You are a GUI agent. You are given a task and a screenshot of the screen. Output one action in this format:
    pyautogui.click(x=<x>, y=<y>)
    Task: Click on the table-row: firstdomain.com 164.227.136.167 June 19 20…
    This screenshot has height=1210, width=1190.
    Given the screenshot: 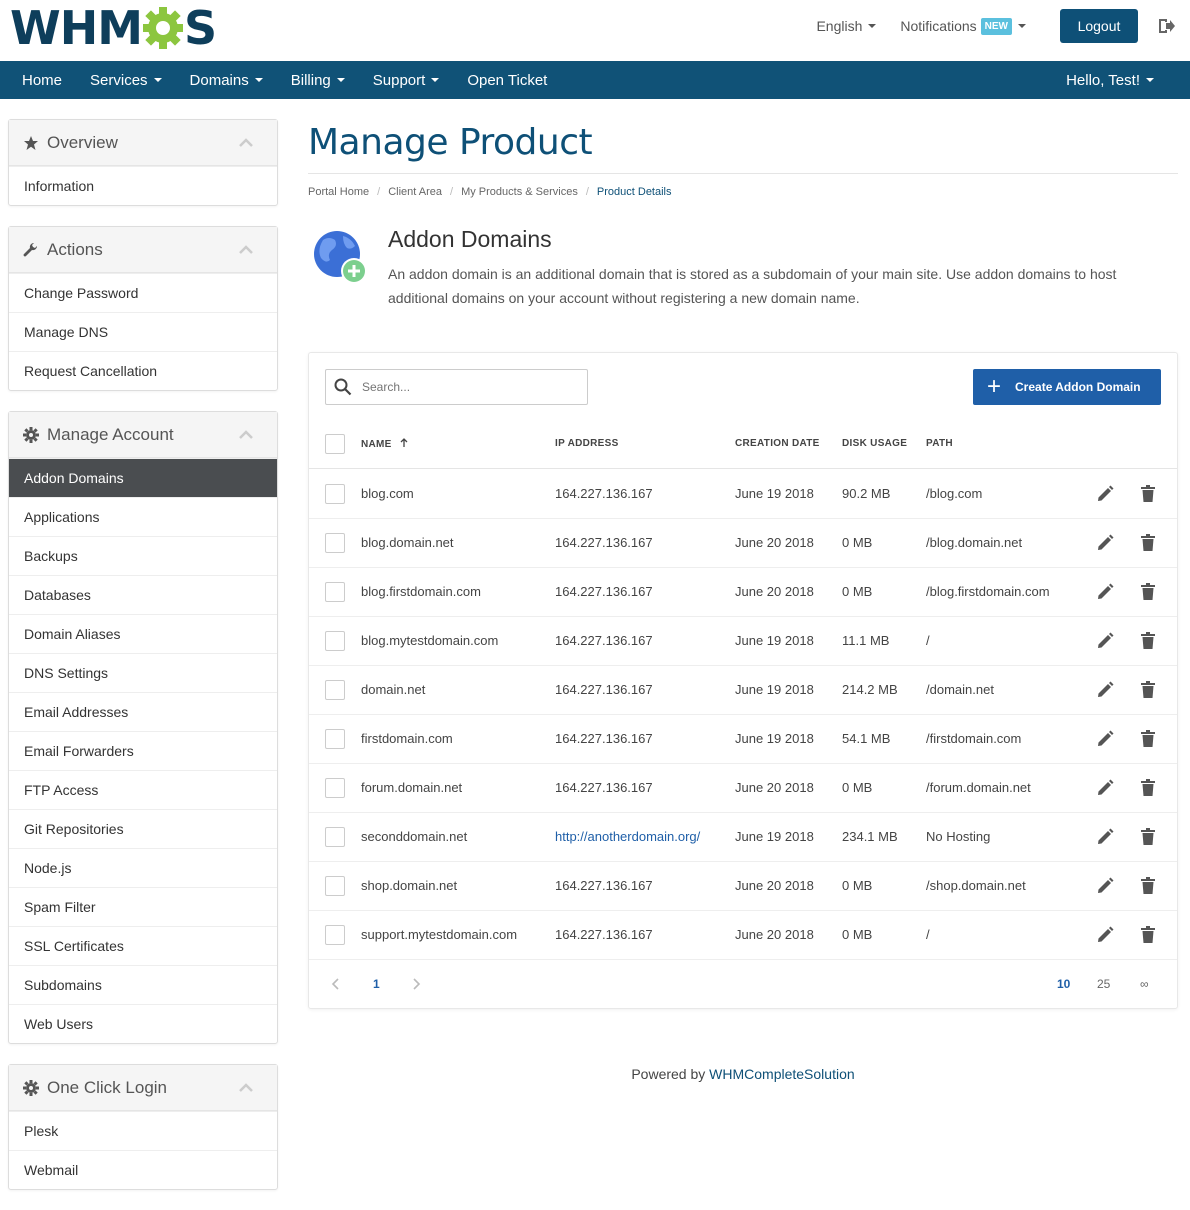 What is the action you would take?
    pyautogui.click(x=743, y=739)
    